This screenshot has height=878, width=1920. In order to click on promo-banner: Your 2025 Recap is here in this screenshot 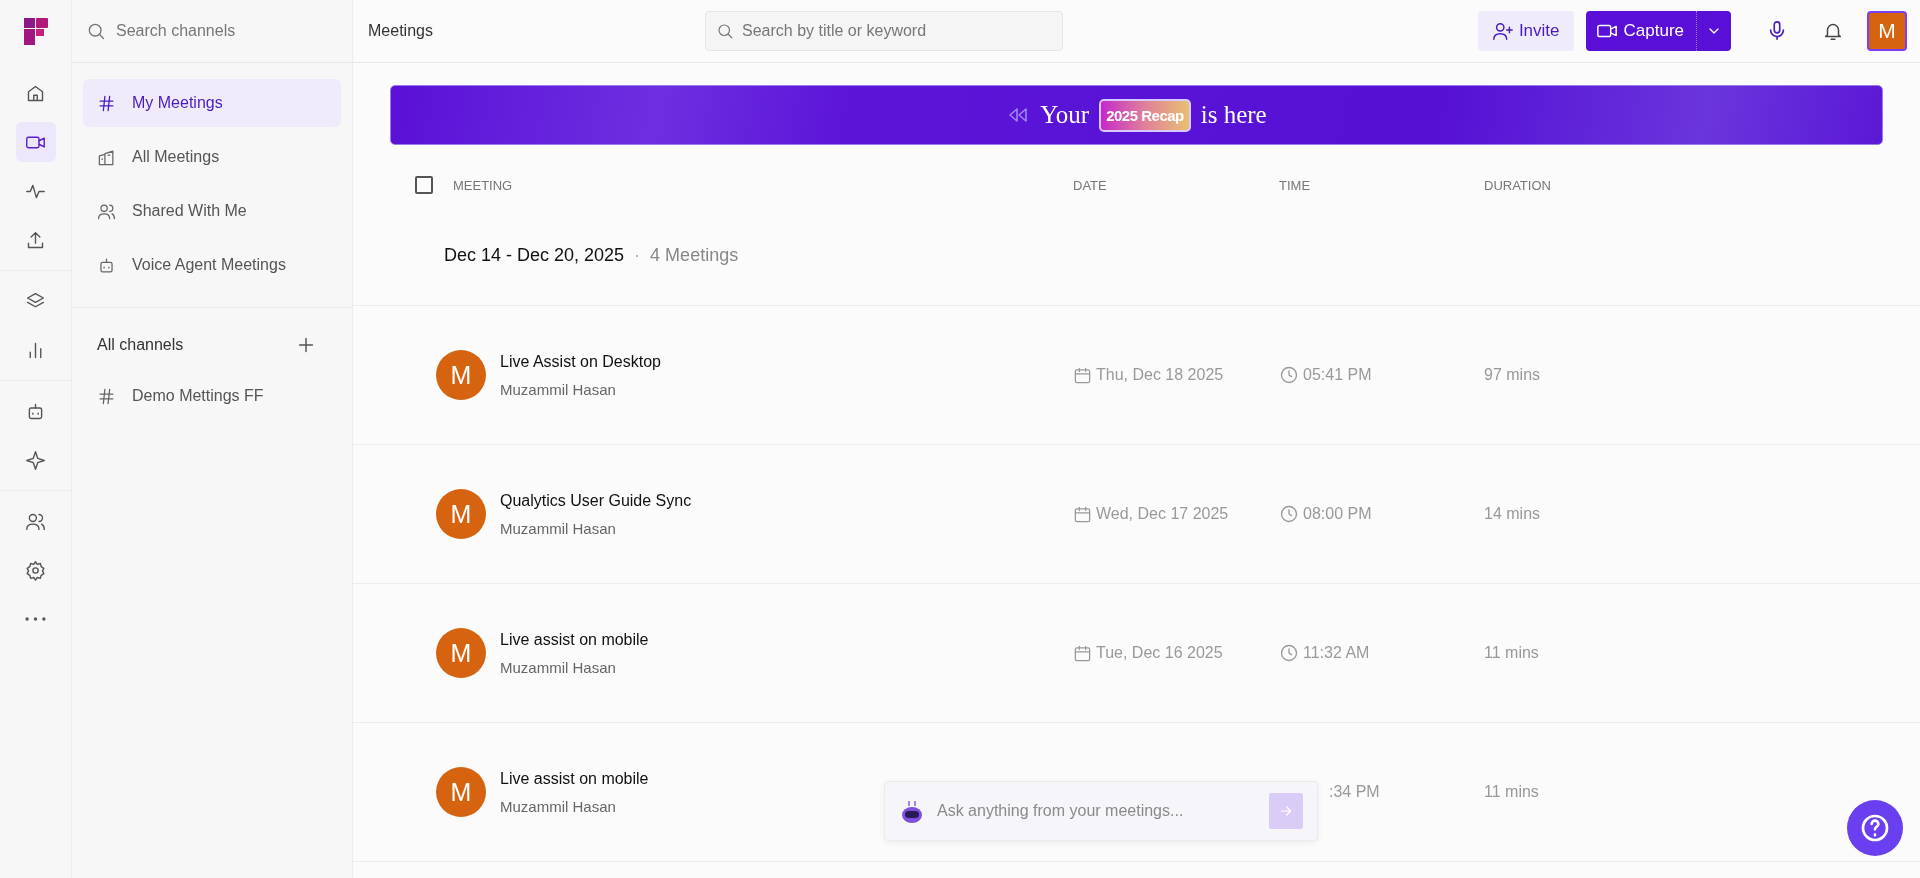, I will do `click(1136, 115)`.